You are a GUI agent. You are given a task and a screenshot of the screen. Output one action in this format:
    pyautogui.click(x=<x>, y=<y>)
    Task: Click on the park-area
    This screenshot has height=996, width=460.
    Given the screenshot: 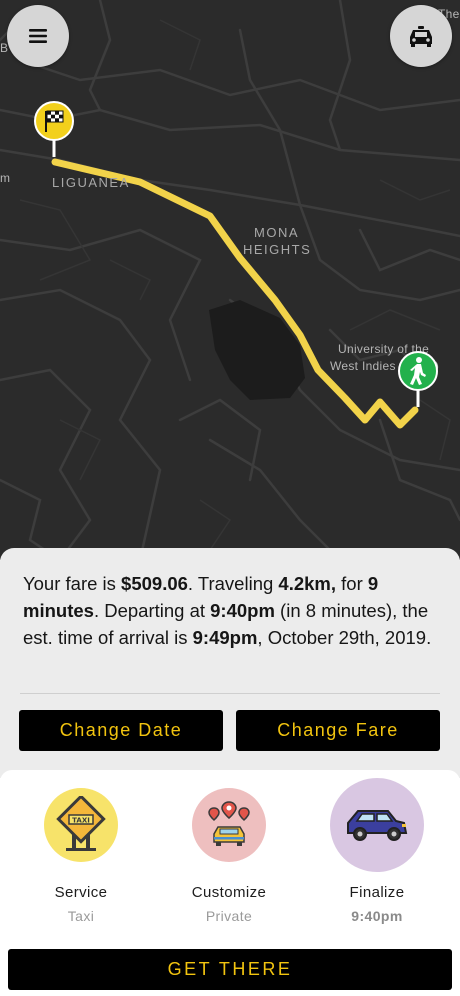 What is the action you would take?
    pyautogui.click(x=257, y=350)
    